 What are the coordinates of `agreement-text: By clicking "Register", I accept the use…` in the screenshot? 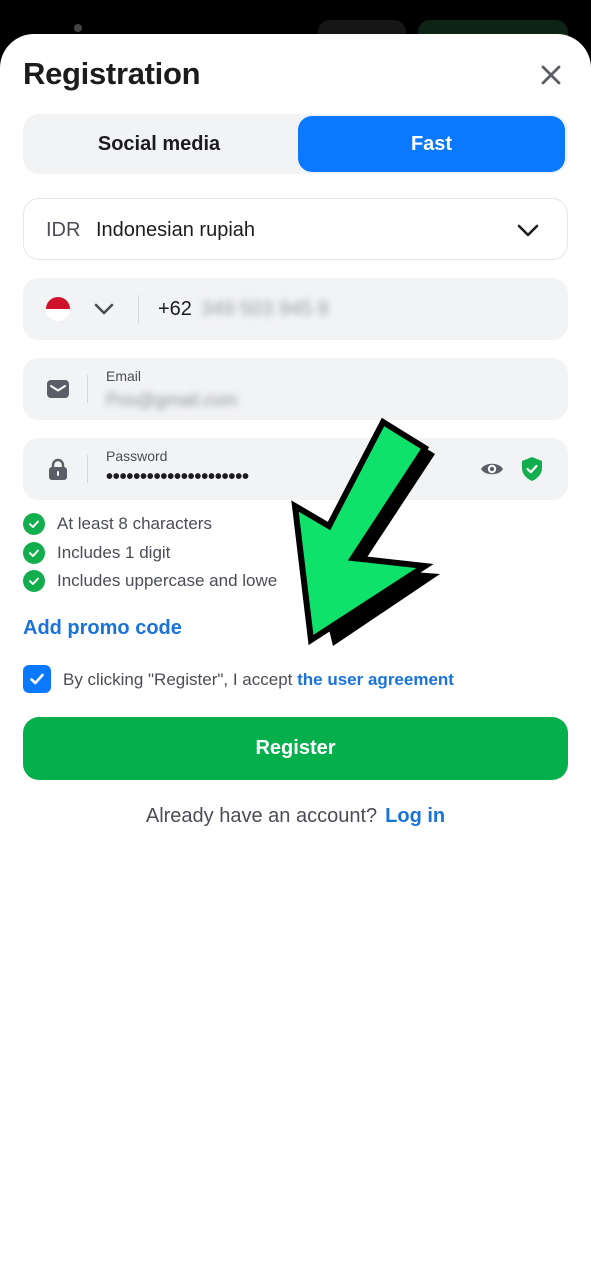 It's located at (258, 680).